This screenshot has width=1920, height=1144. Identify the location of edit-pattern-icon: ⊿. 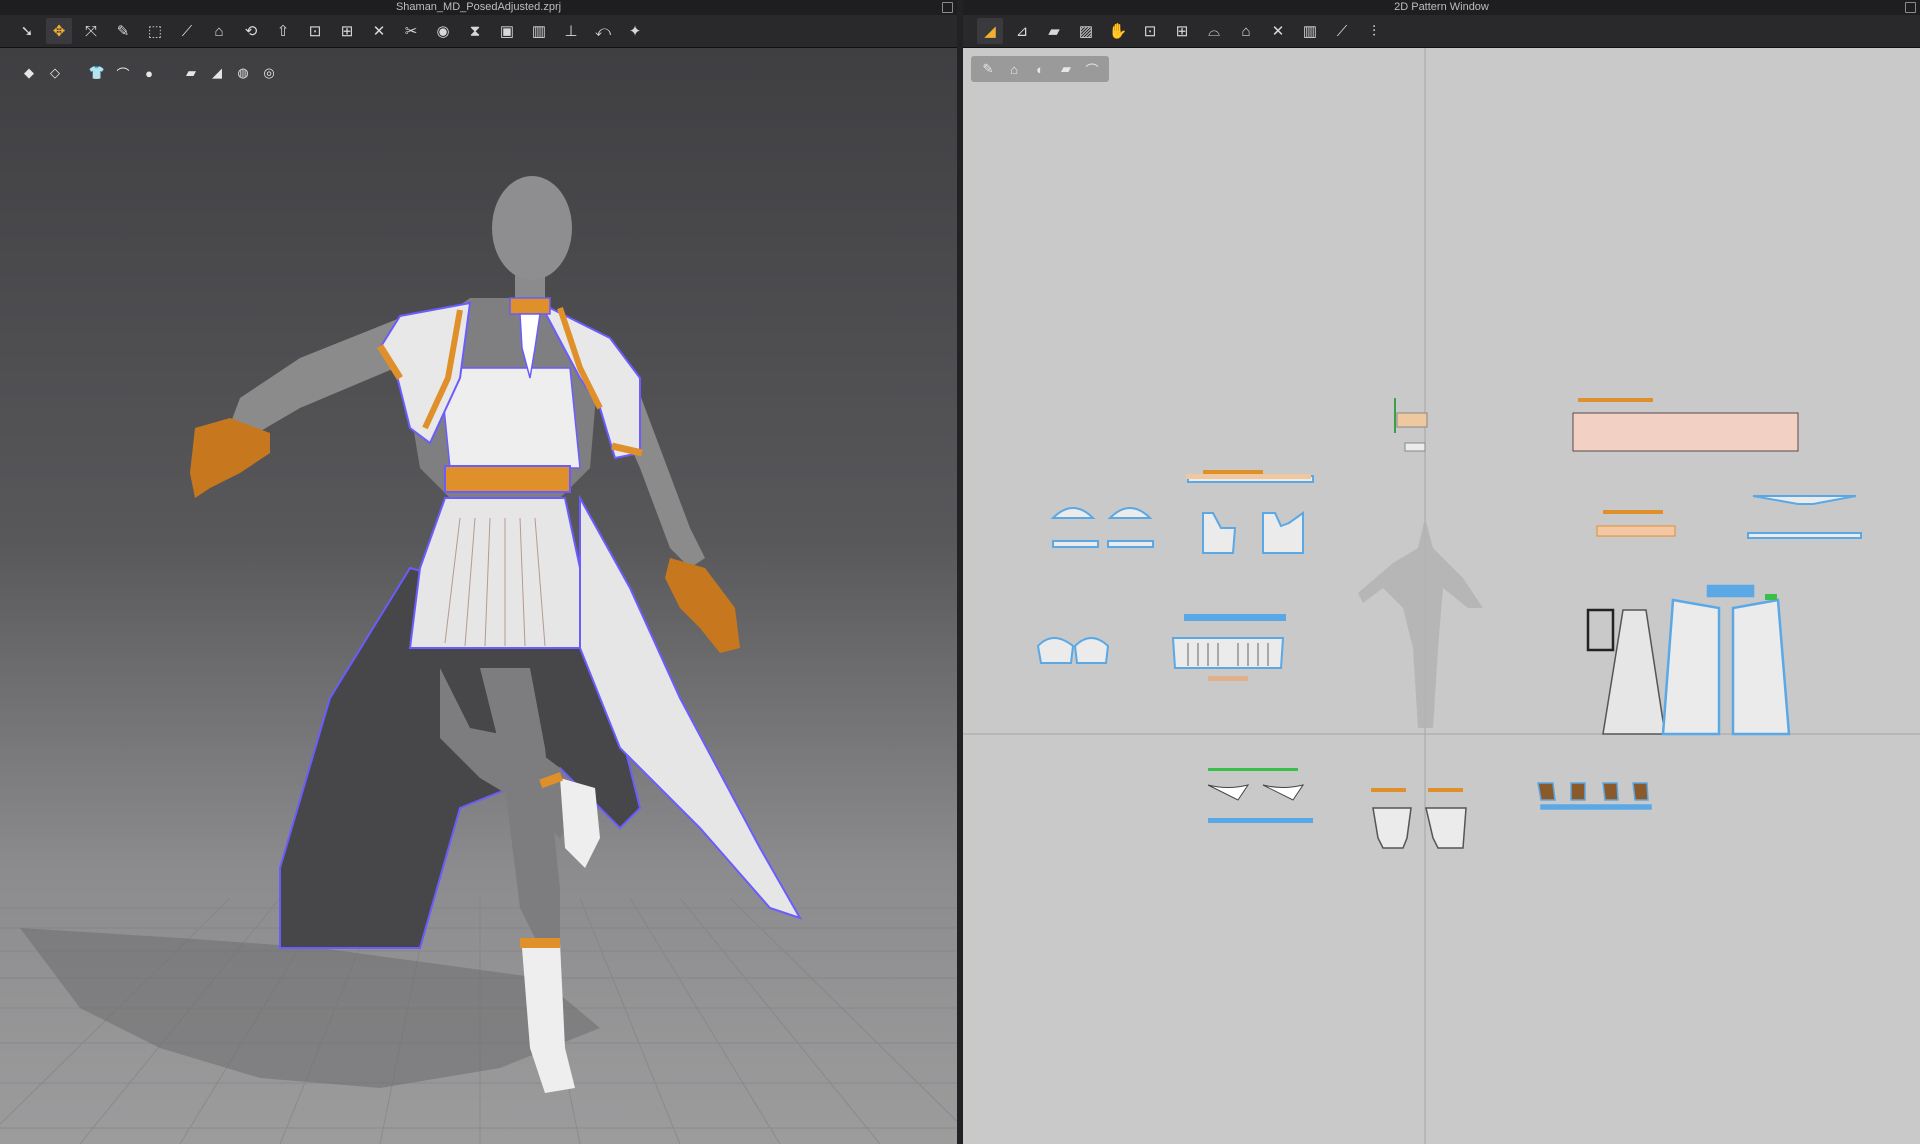
(1022, 31).